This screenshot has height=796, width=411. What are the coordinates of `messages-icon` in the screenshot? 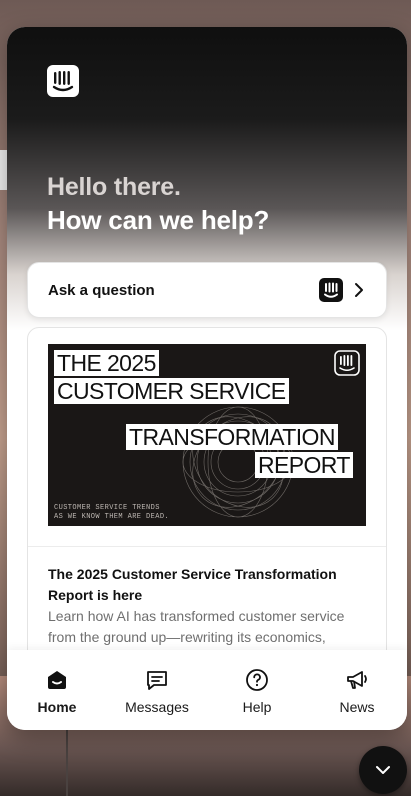 It's located at (157, 680).